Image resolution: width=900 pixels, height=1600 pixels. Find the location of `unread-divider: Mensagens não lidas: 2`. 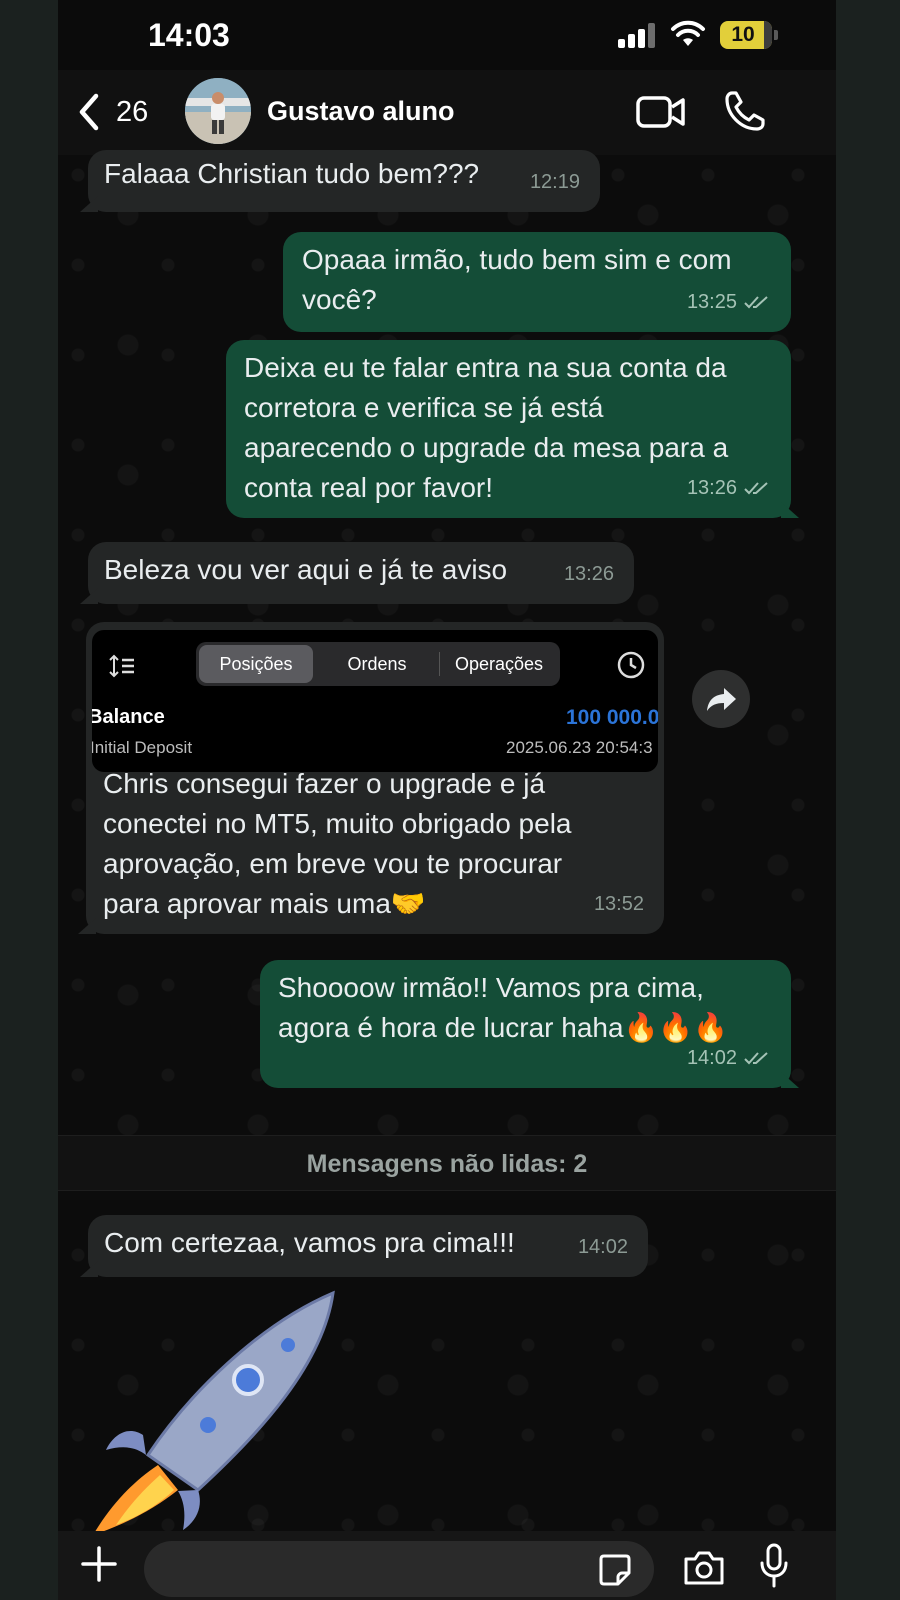

unread-divider: Mensagens não lidas: 2 is located at coordinates (447, 1163).